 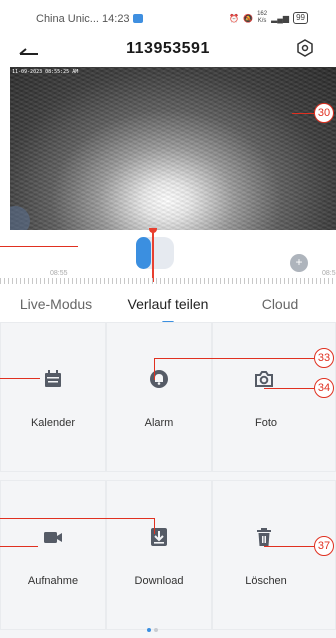 I want to click on download-button: Download, so click(x=159, y=555).